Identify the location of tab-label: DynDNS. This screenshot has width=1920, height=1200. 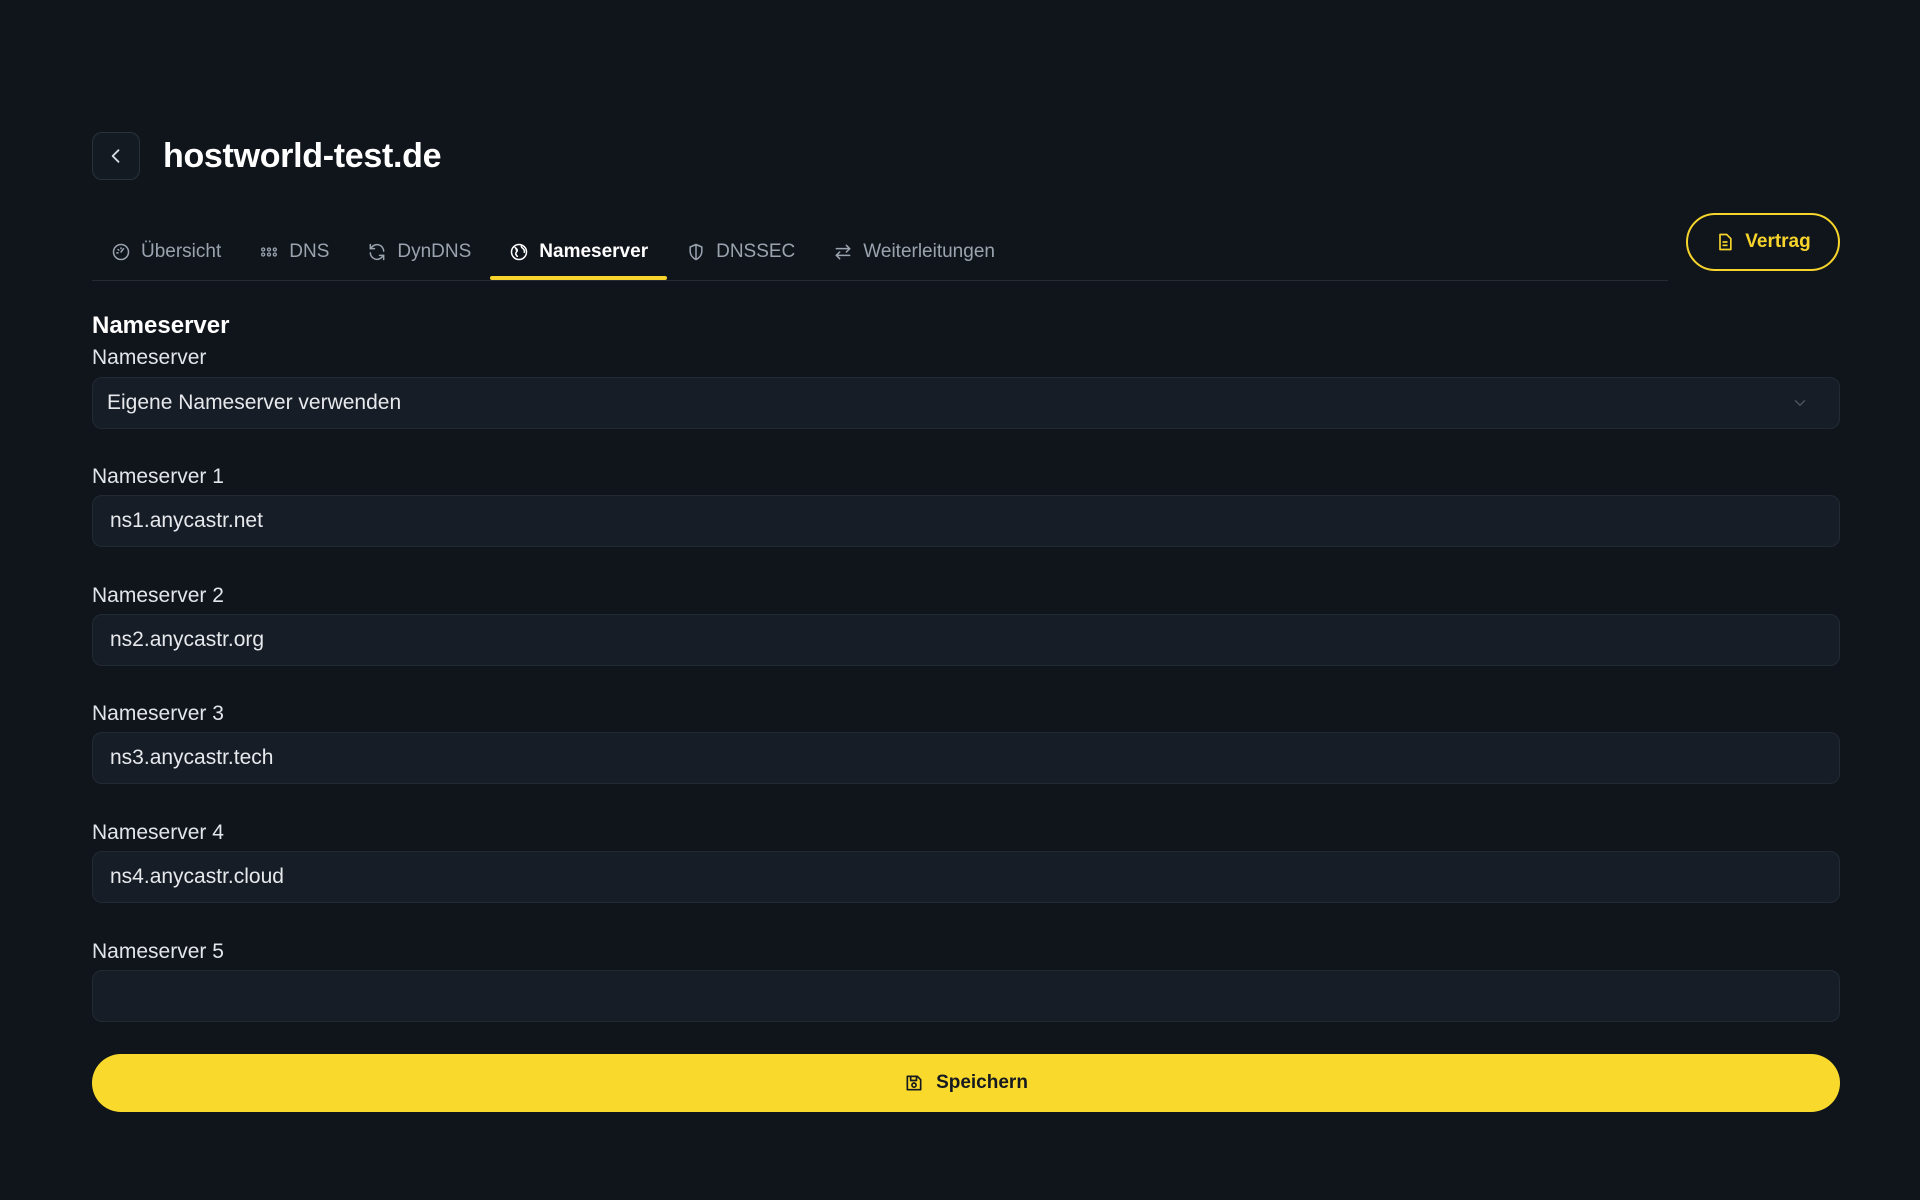
(434, 251).